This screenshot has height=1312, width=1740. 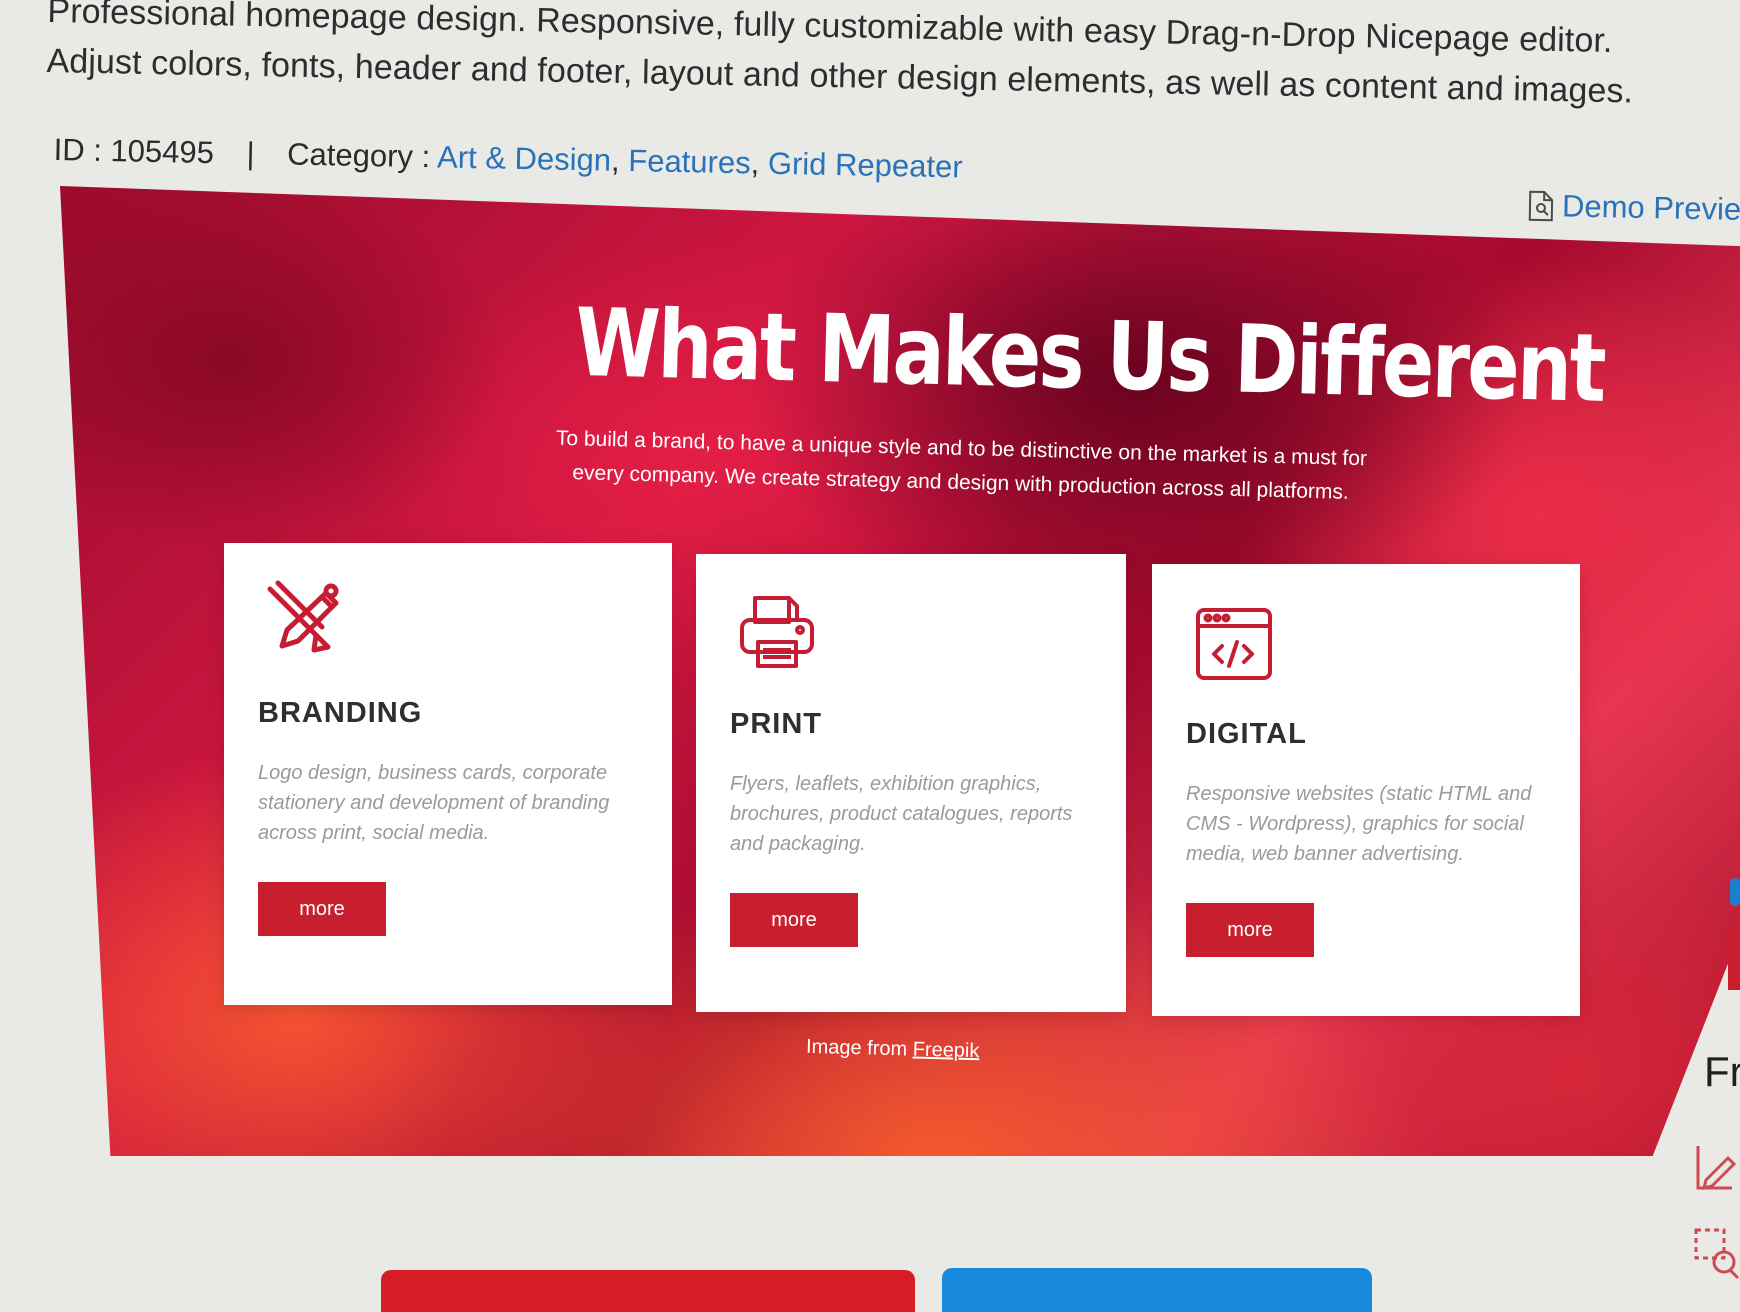 What do you see at coordinates (305, 622) in the screenshot?
I see `pencil-icon` at bounding box center [305, 622].